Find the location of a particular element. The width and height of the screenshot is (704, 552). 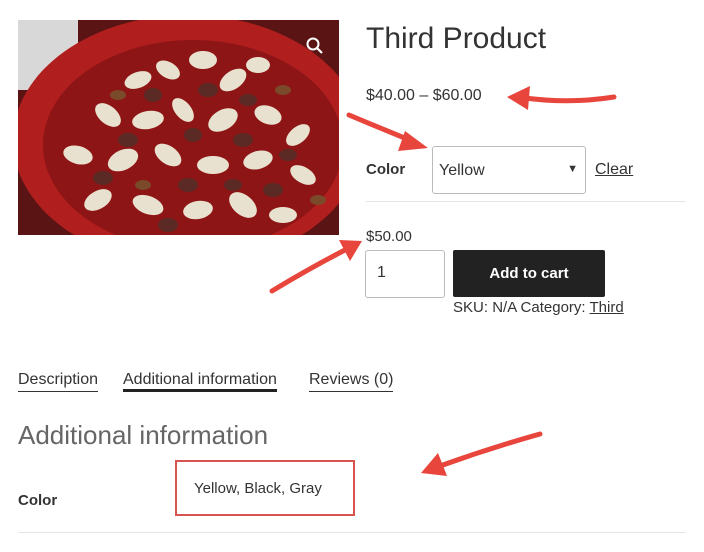

arrowhead-price-range is located at coordinates (518, 98).